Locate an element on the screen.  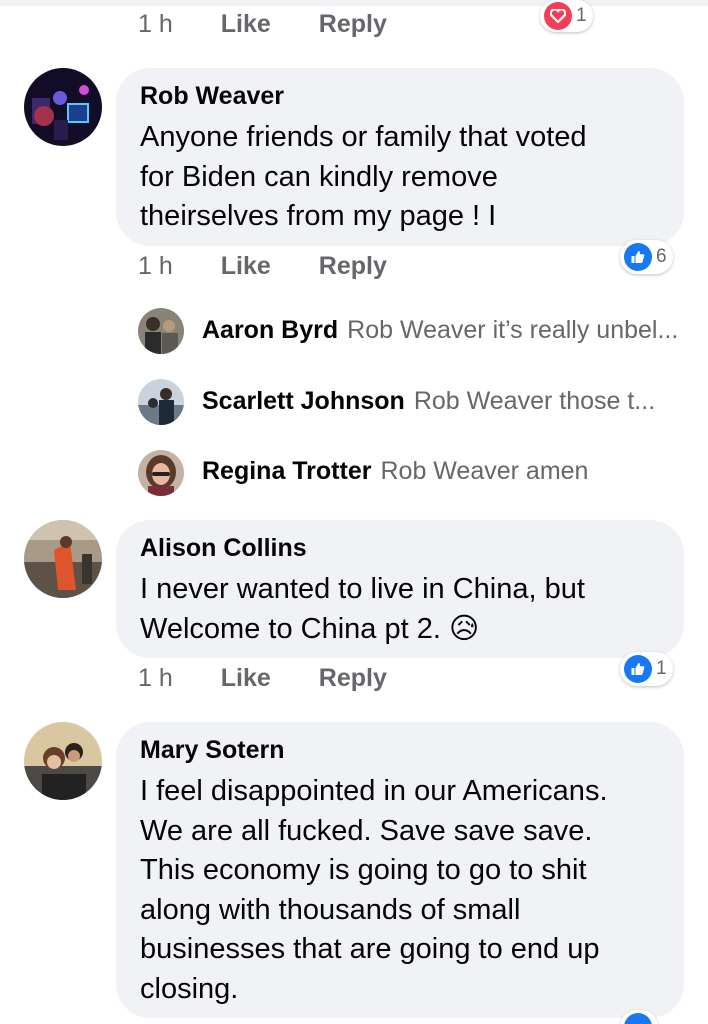
comment-author: Mary Sotern is located at coordinates (212, 750).